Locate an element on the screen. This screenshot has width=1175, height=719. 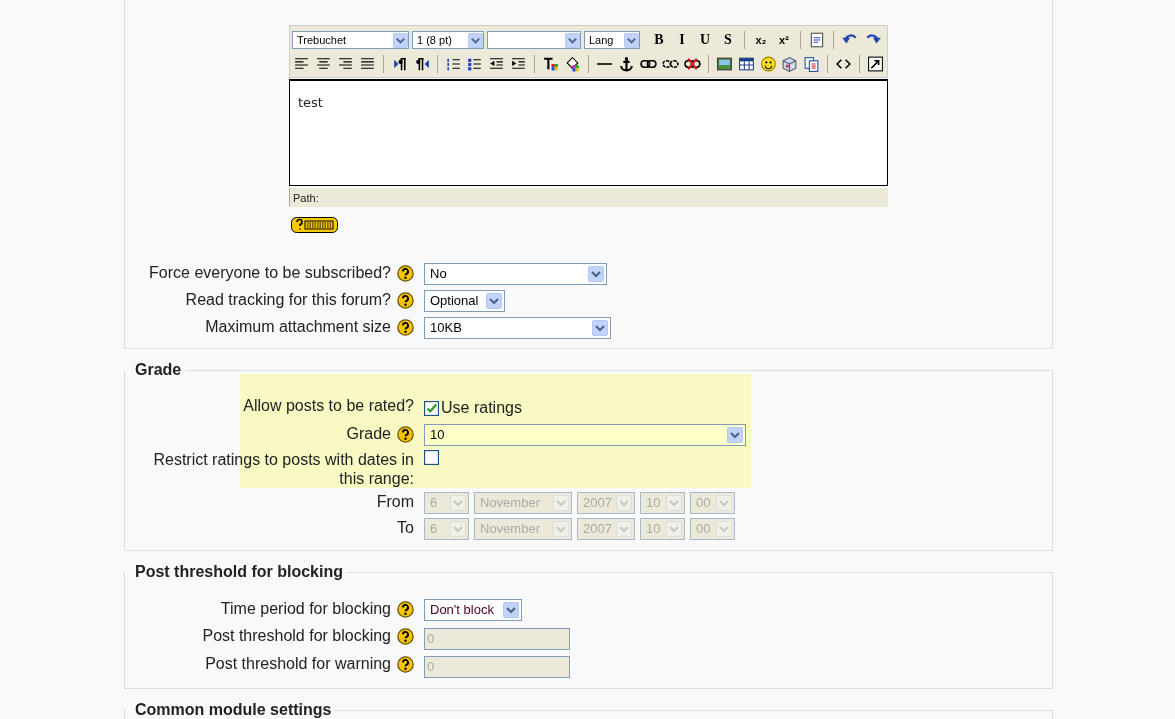
dropdown: Don't block is located at coordinates (473, 610).